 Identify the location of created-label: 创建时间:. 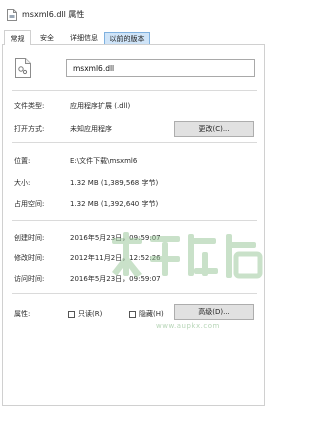
(29, 238).